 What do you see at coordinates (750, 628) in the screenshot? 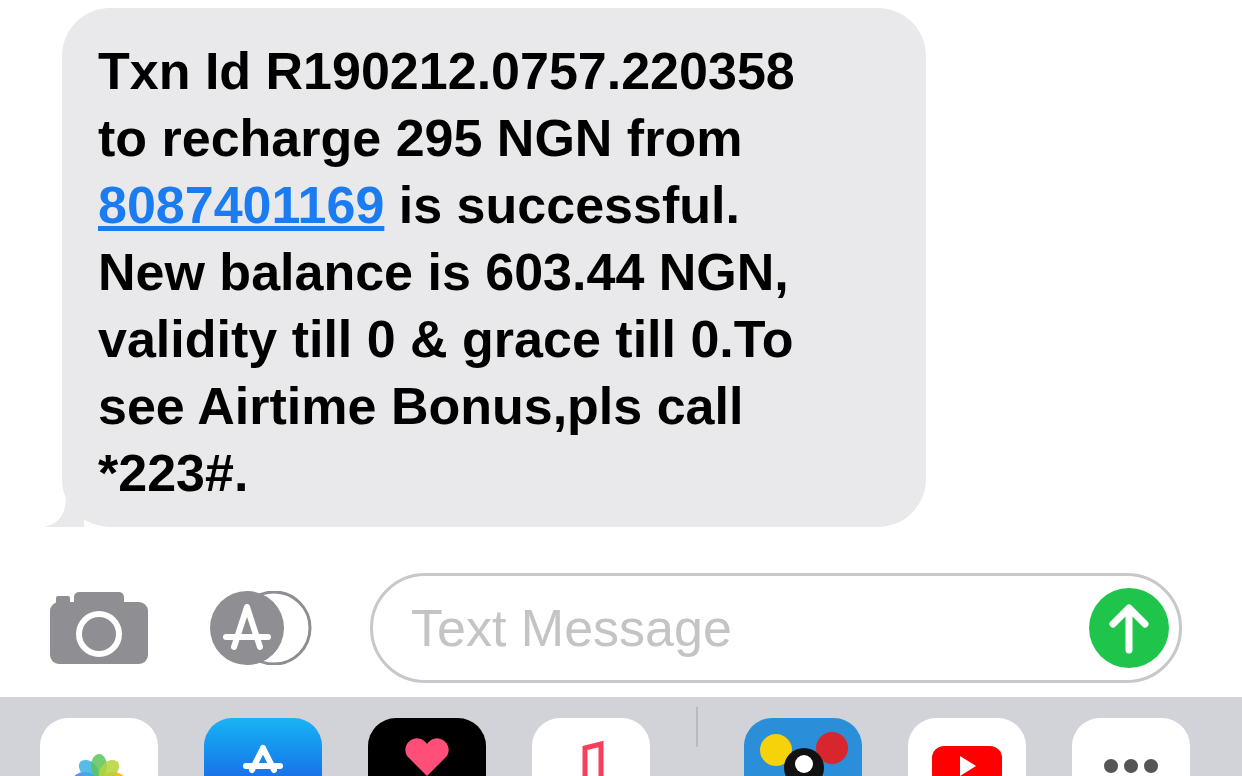
I see `text-message-input: Text Message` at bounding box center [750, 628].